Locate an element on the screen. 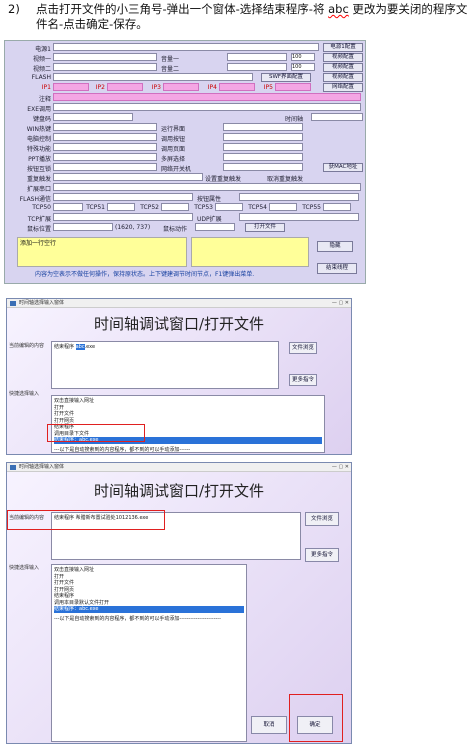 This screenshot has width=474, height=748. form-row: 按钮互锁 网络开关机 获MAC地址 is located at coordinates (185, 168).